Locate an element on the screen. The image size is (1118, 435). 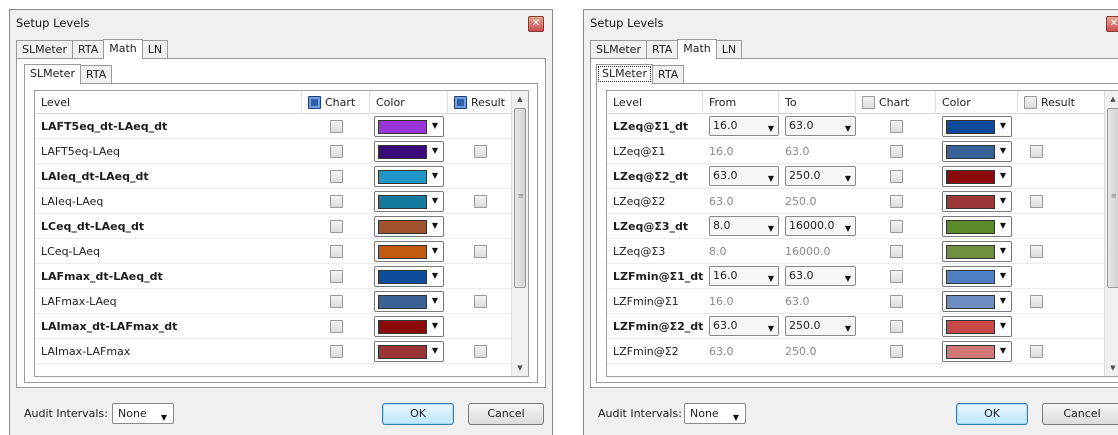
table-row: LZeq@Σ3_dt 8.0 ▼ 16000.0 ▼ ▼ is located at coordinates (856, 226).